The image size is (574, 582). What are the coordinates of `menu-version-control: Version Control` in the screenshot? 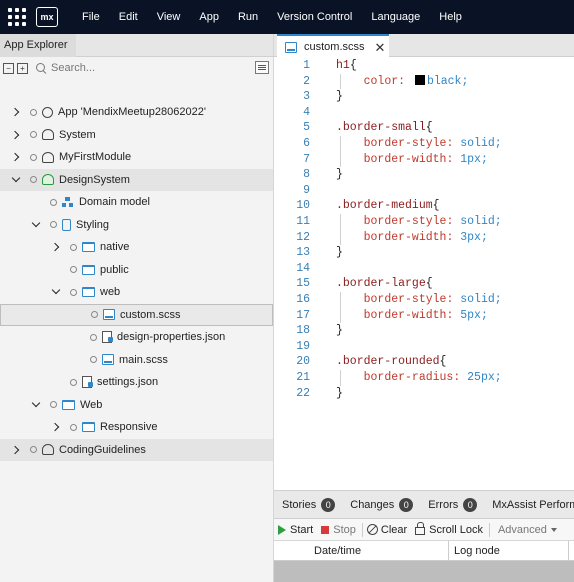 It's located at (314, 17).